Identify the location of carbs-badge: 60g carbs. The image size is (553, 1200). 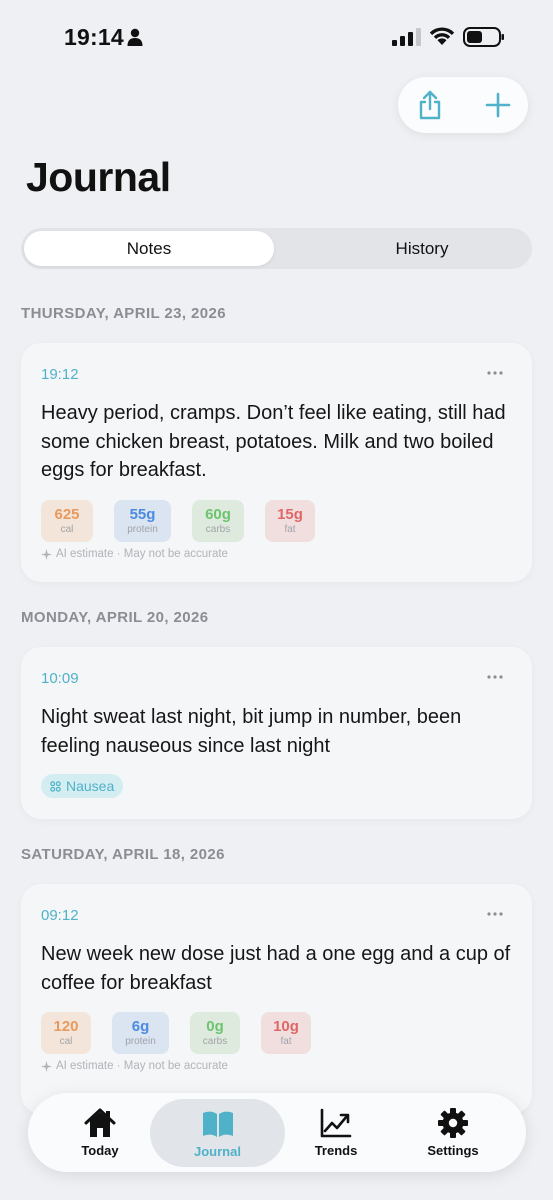
(218, 521).